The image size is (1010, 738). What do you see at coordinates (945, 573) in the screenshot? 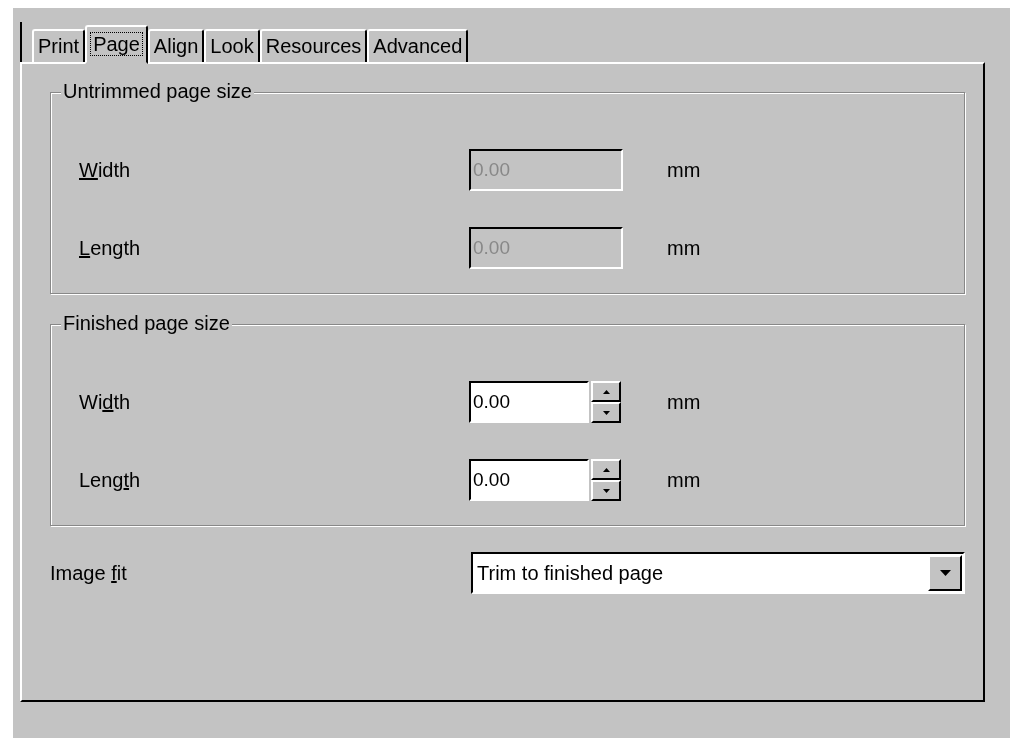
I see `dropdown-arrow-icon` at bounding box center [945, 573].